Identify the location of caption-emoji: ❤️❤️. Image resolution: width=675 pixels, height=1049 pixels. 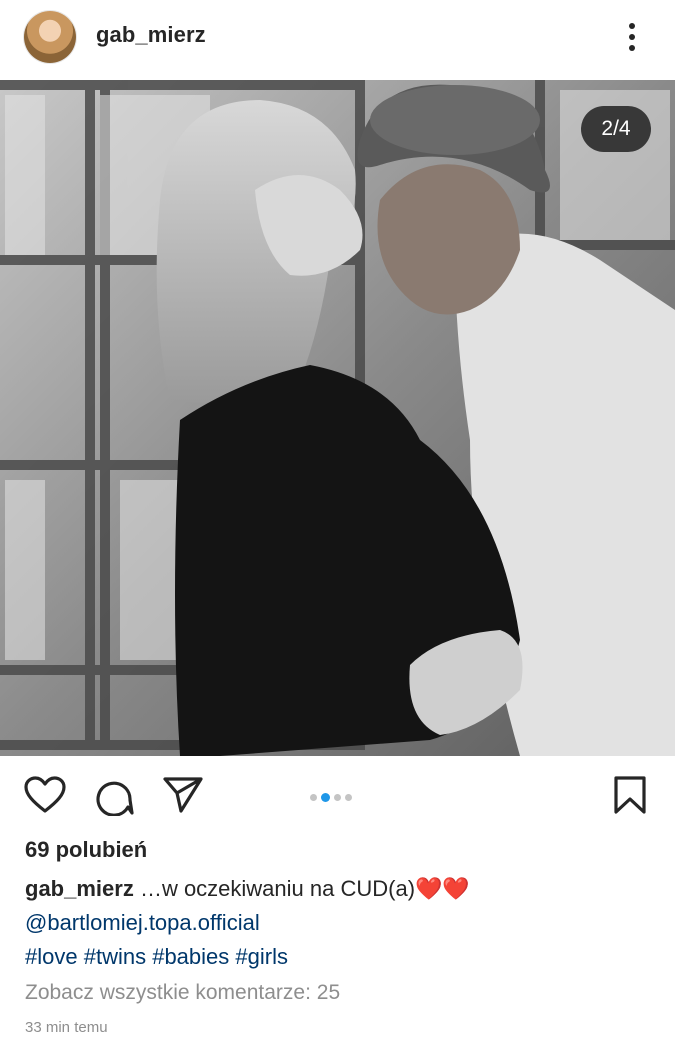
(442, 888).